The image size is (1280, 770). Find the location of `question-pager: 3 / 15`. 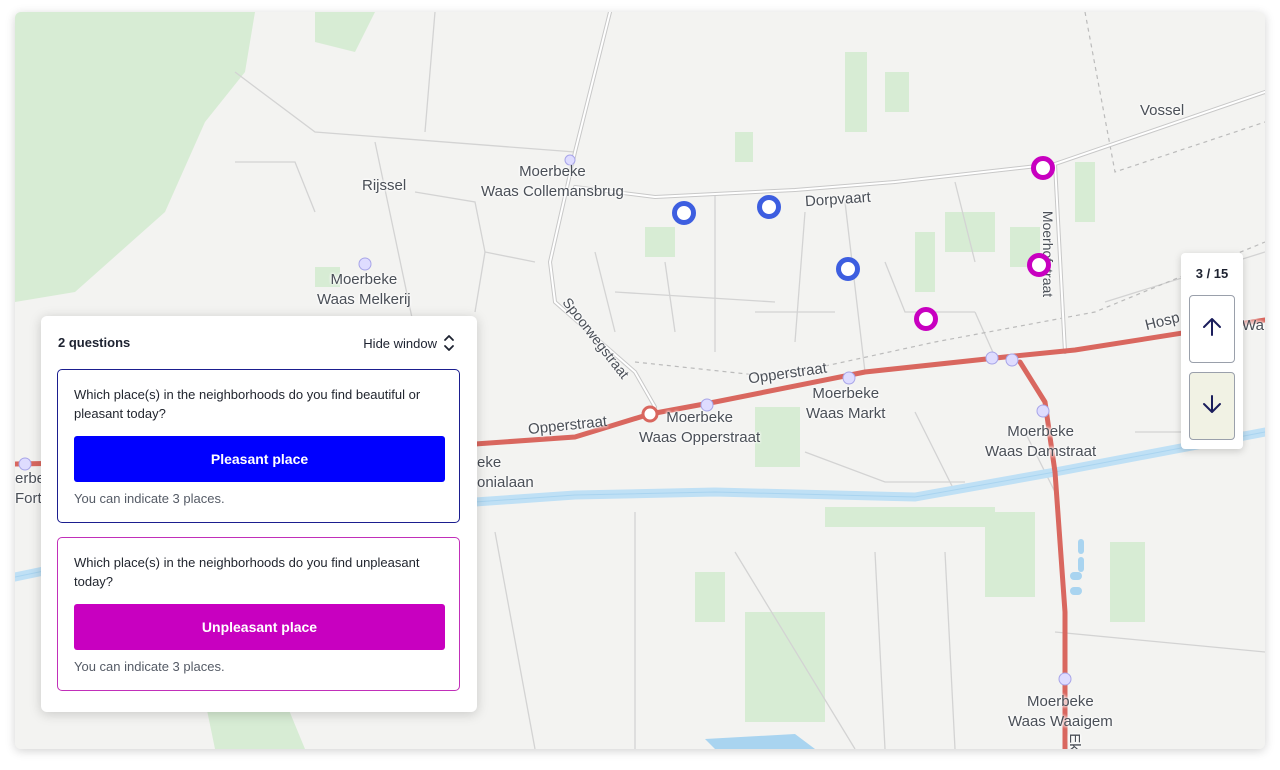

question-pager: 3 / 15 is located at coordinates (1212, 351).